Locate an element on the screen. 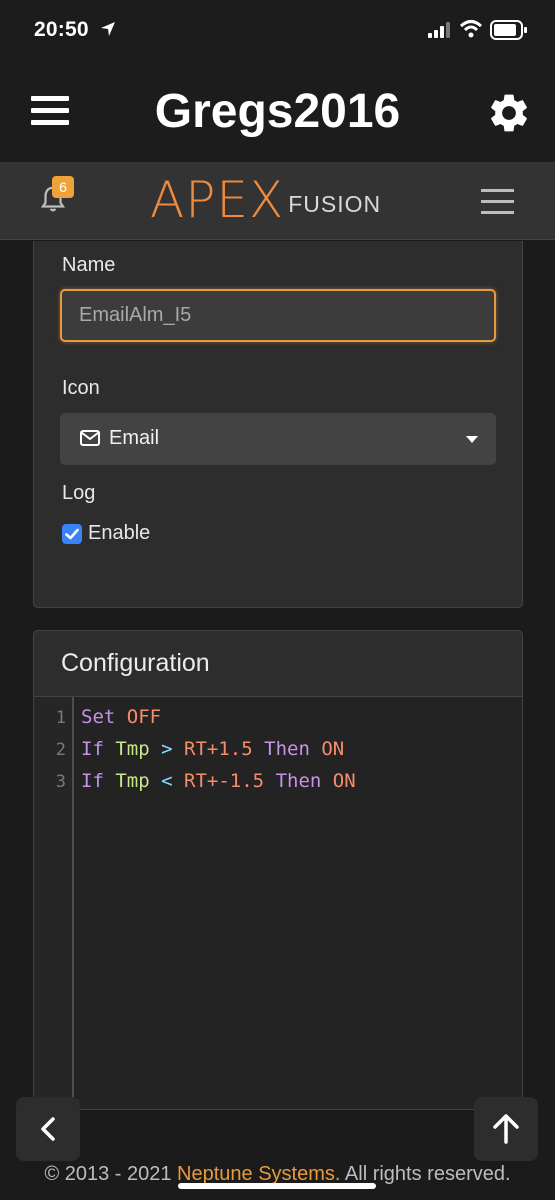 This screenshot has width=555, height=1200. line-number-gutter: 1 2 3 is located at coordinates (54, 903).